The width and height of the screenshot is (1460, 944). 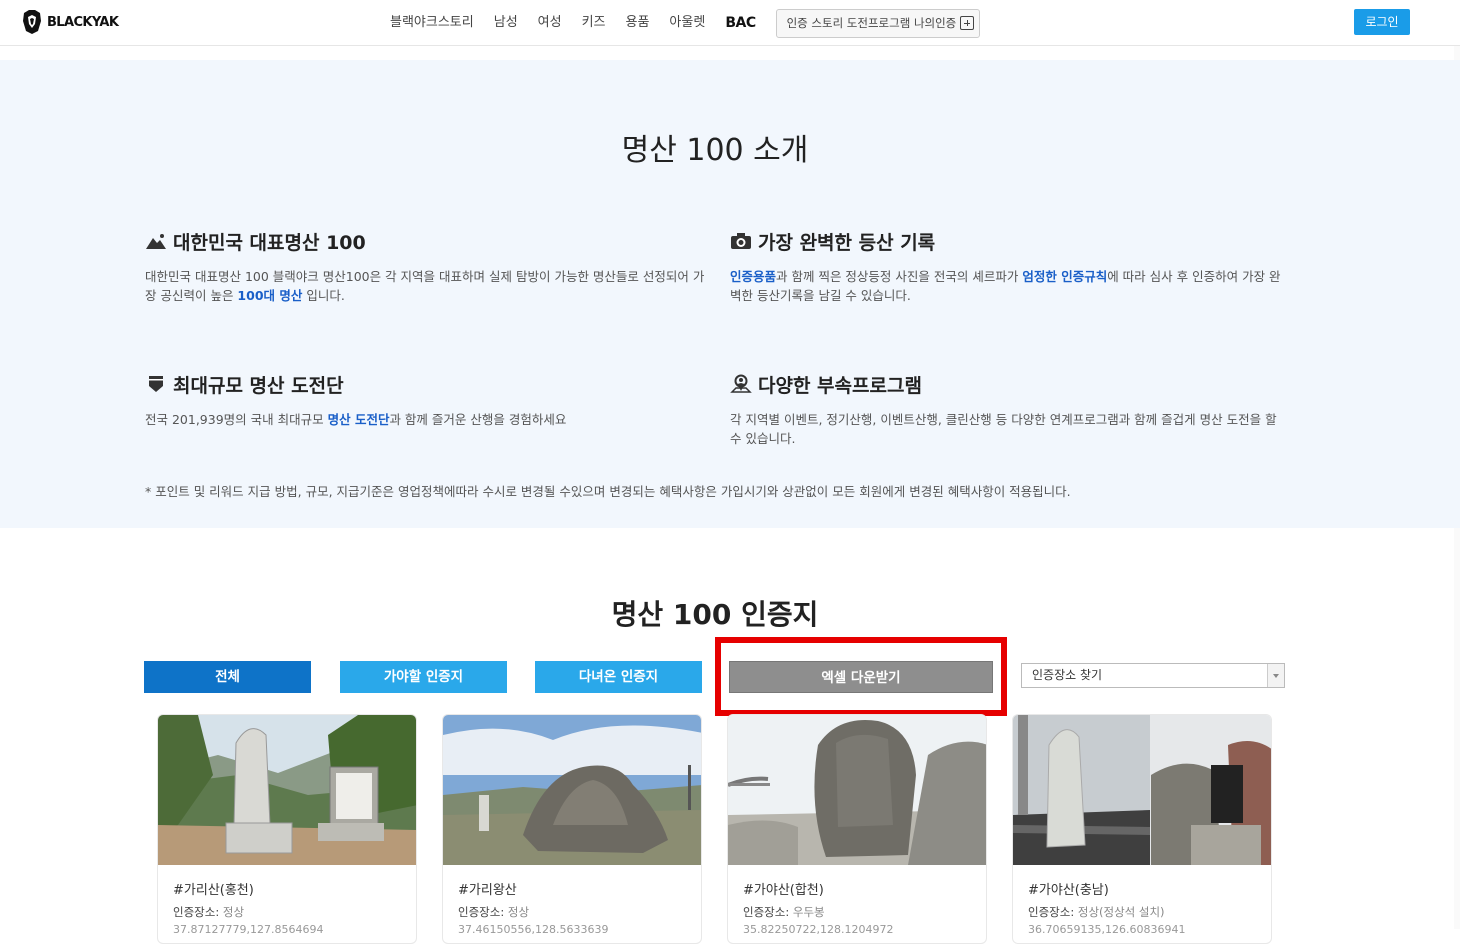 What do you see at coordinates (871, 23) in the screenshot?
I see `certification-menu-label: 인증 스토리 도전프로그램 나의인증` at bounding box center [871, 23].